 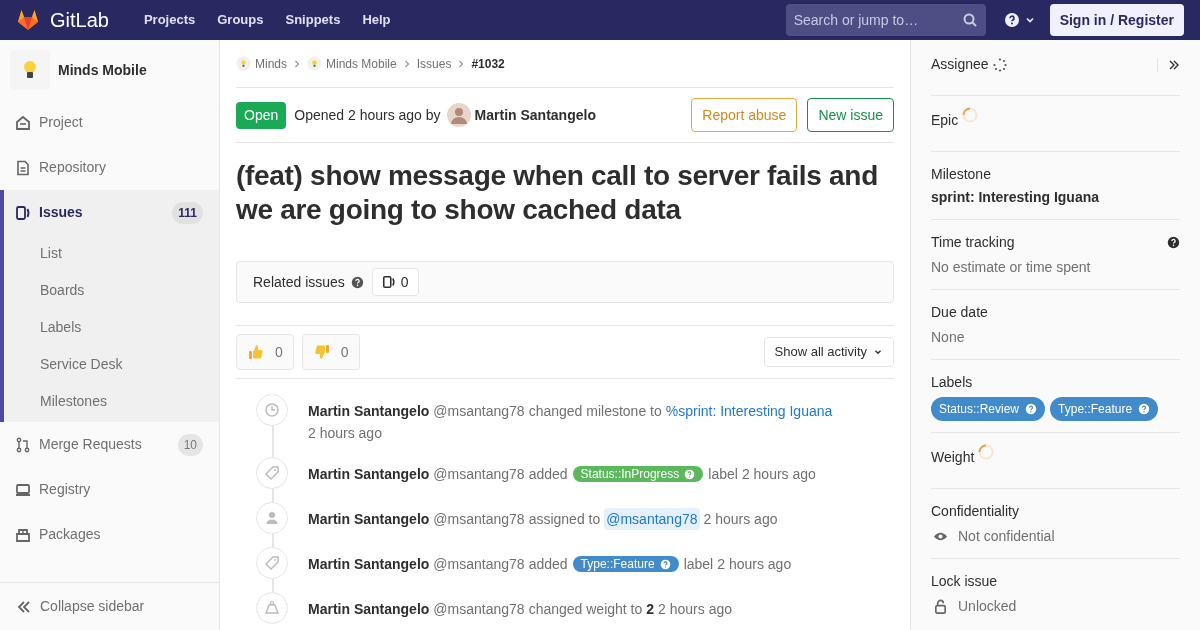 I want to click on sidebar-subitem: Service Desk, so click(x=111, y=364).